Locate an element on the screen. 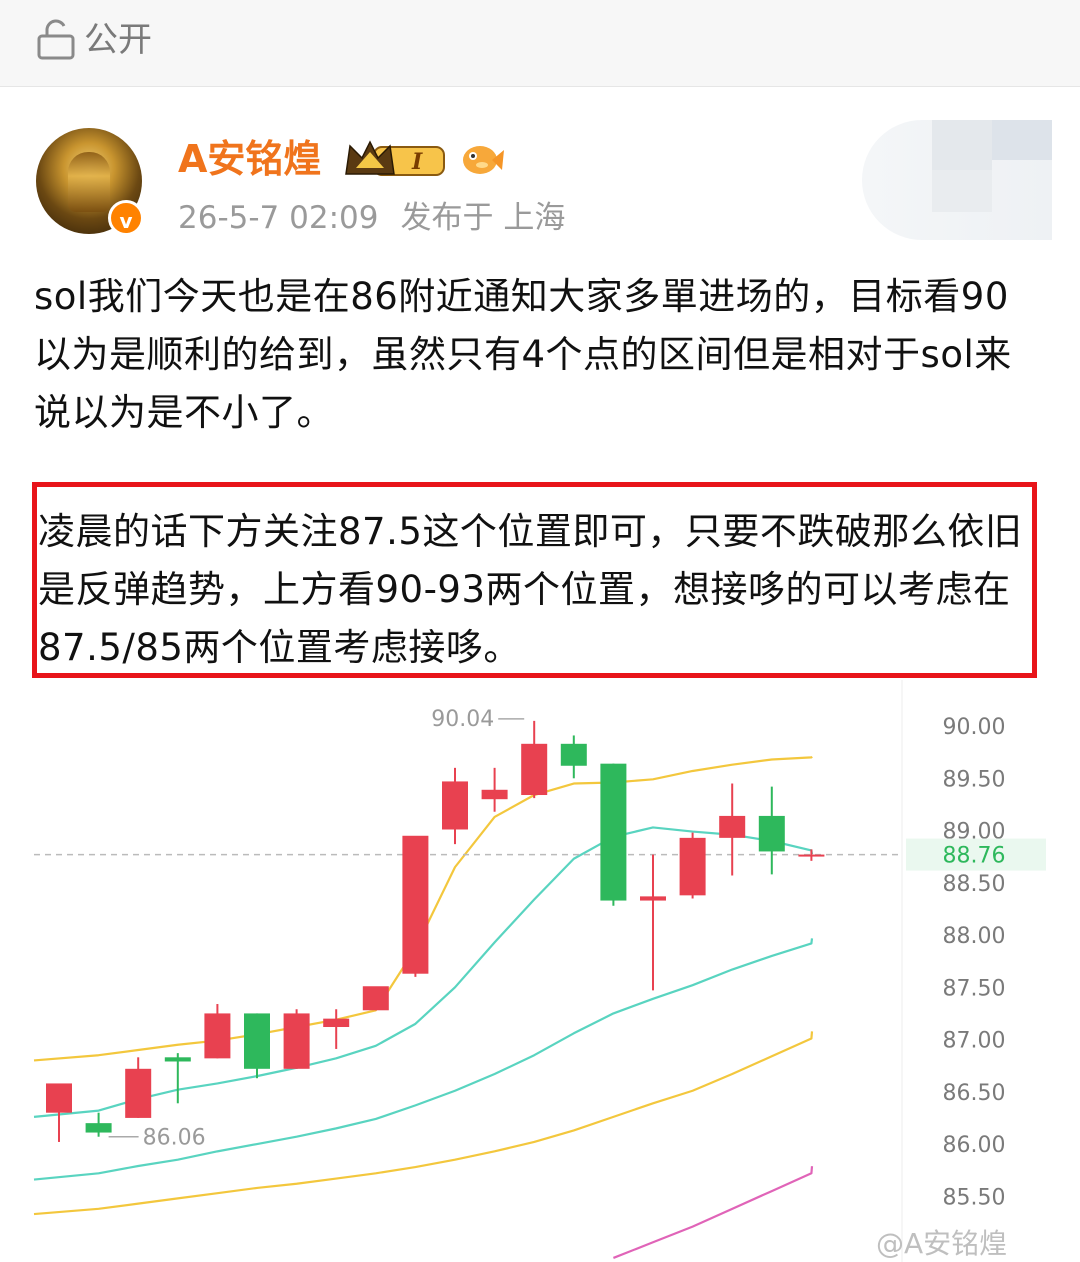  fish-icon is located at coordinates (483, 160).